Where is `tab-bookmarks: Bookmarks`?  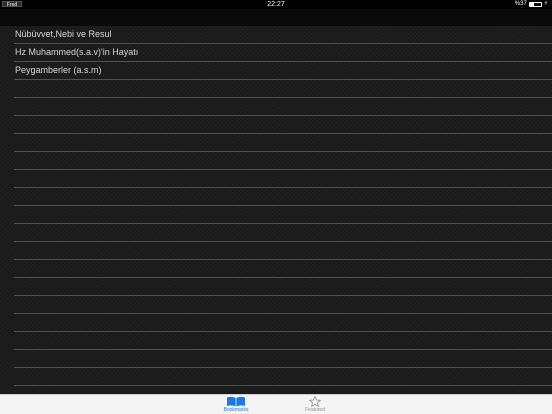
tab-bookmarks: Bookmarks is located at coordinates (236, 405).